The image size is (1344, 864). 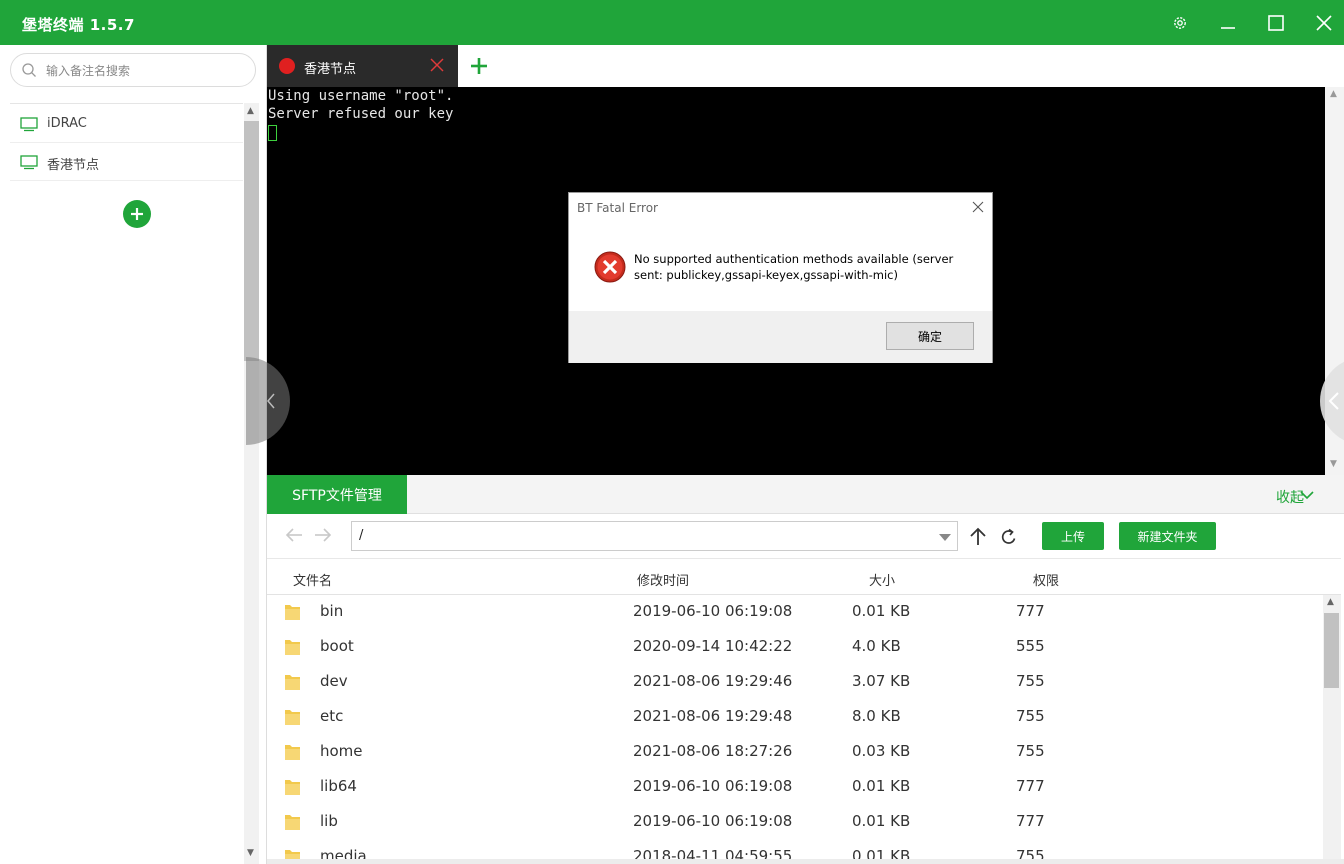 What do you see at coordinates (1228, 23) in the screenshot?
I see `minimize-button` at bounding box center [1228, 23].